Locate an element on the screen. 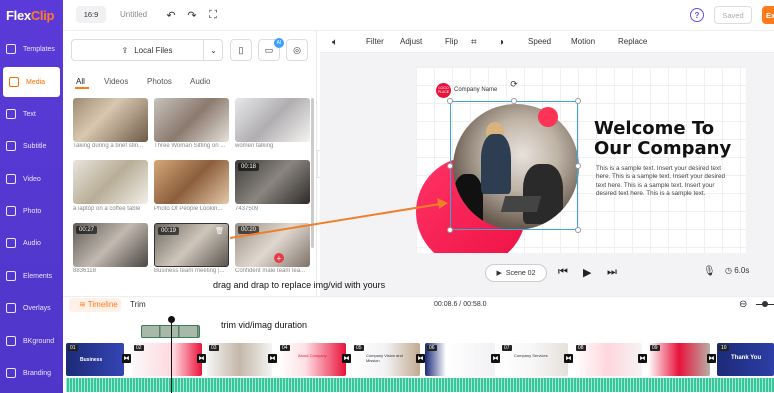 The height and width of the screenshot is (393, 774). scene-selector: ▶ Scene 02 is located at coordinates (516, 273).